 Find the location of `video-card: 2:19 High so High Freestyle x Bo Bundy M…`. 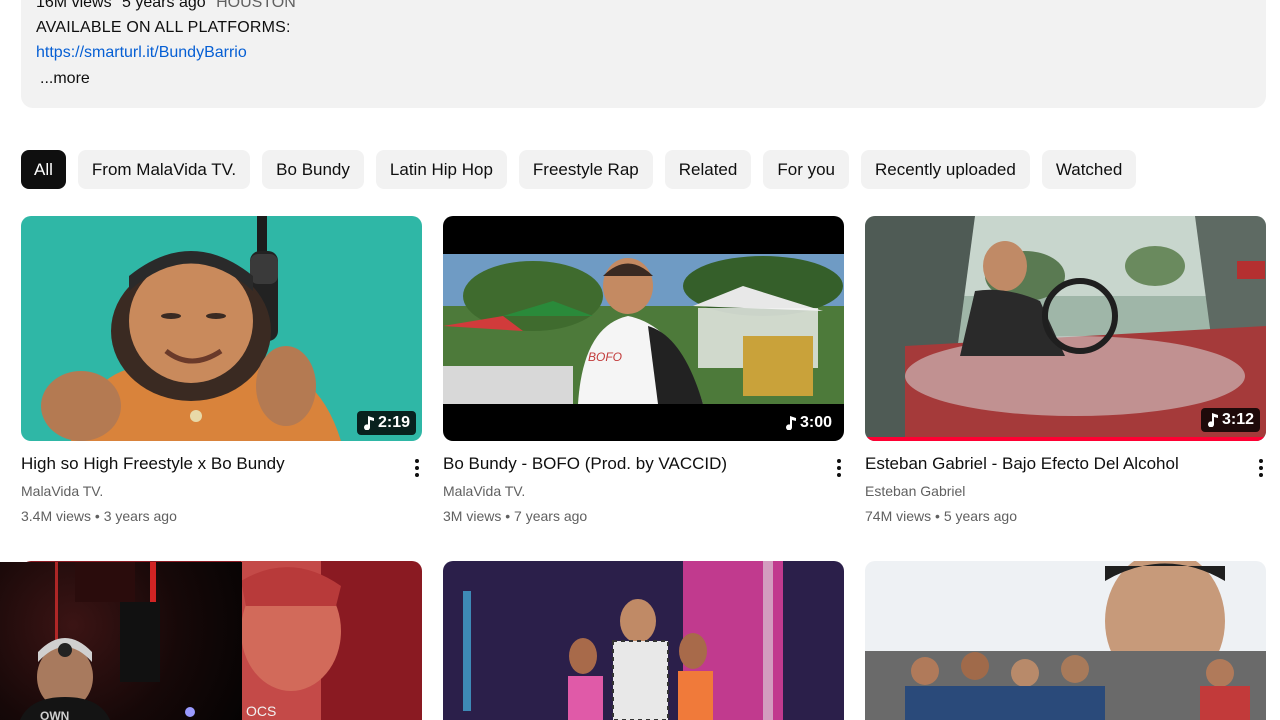

video-card: 2:19 High so High Freestyle x Bo Bundy M… is located at coordinates (221, 370).